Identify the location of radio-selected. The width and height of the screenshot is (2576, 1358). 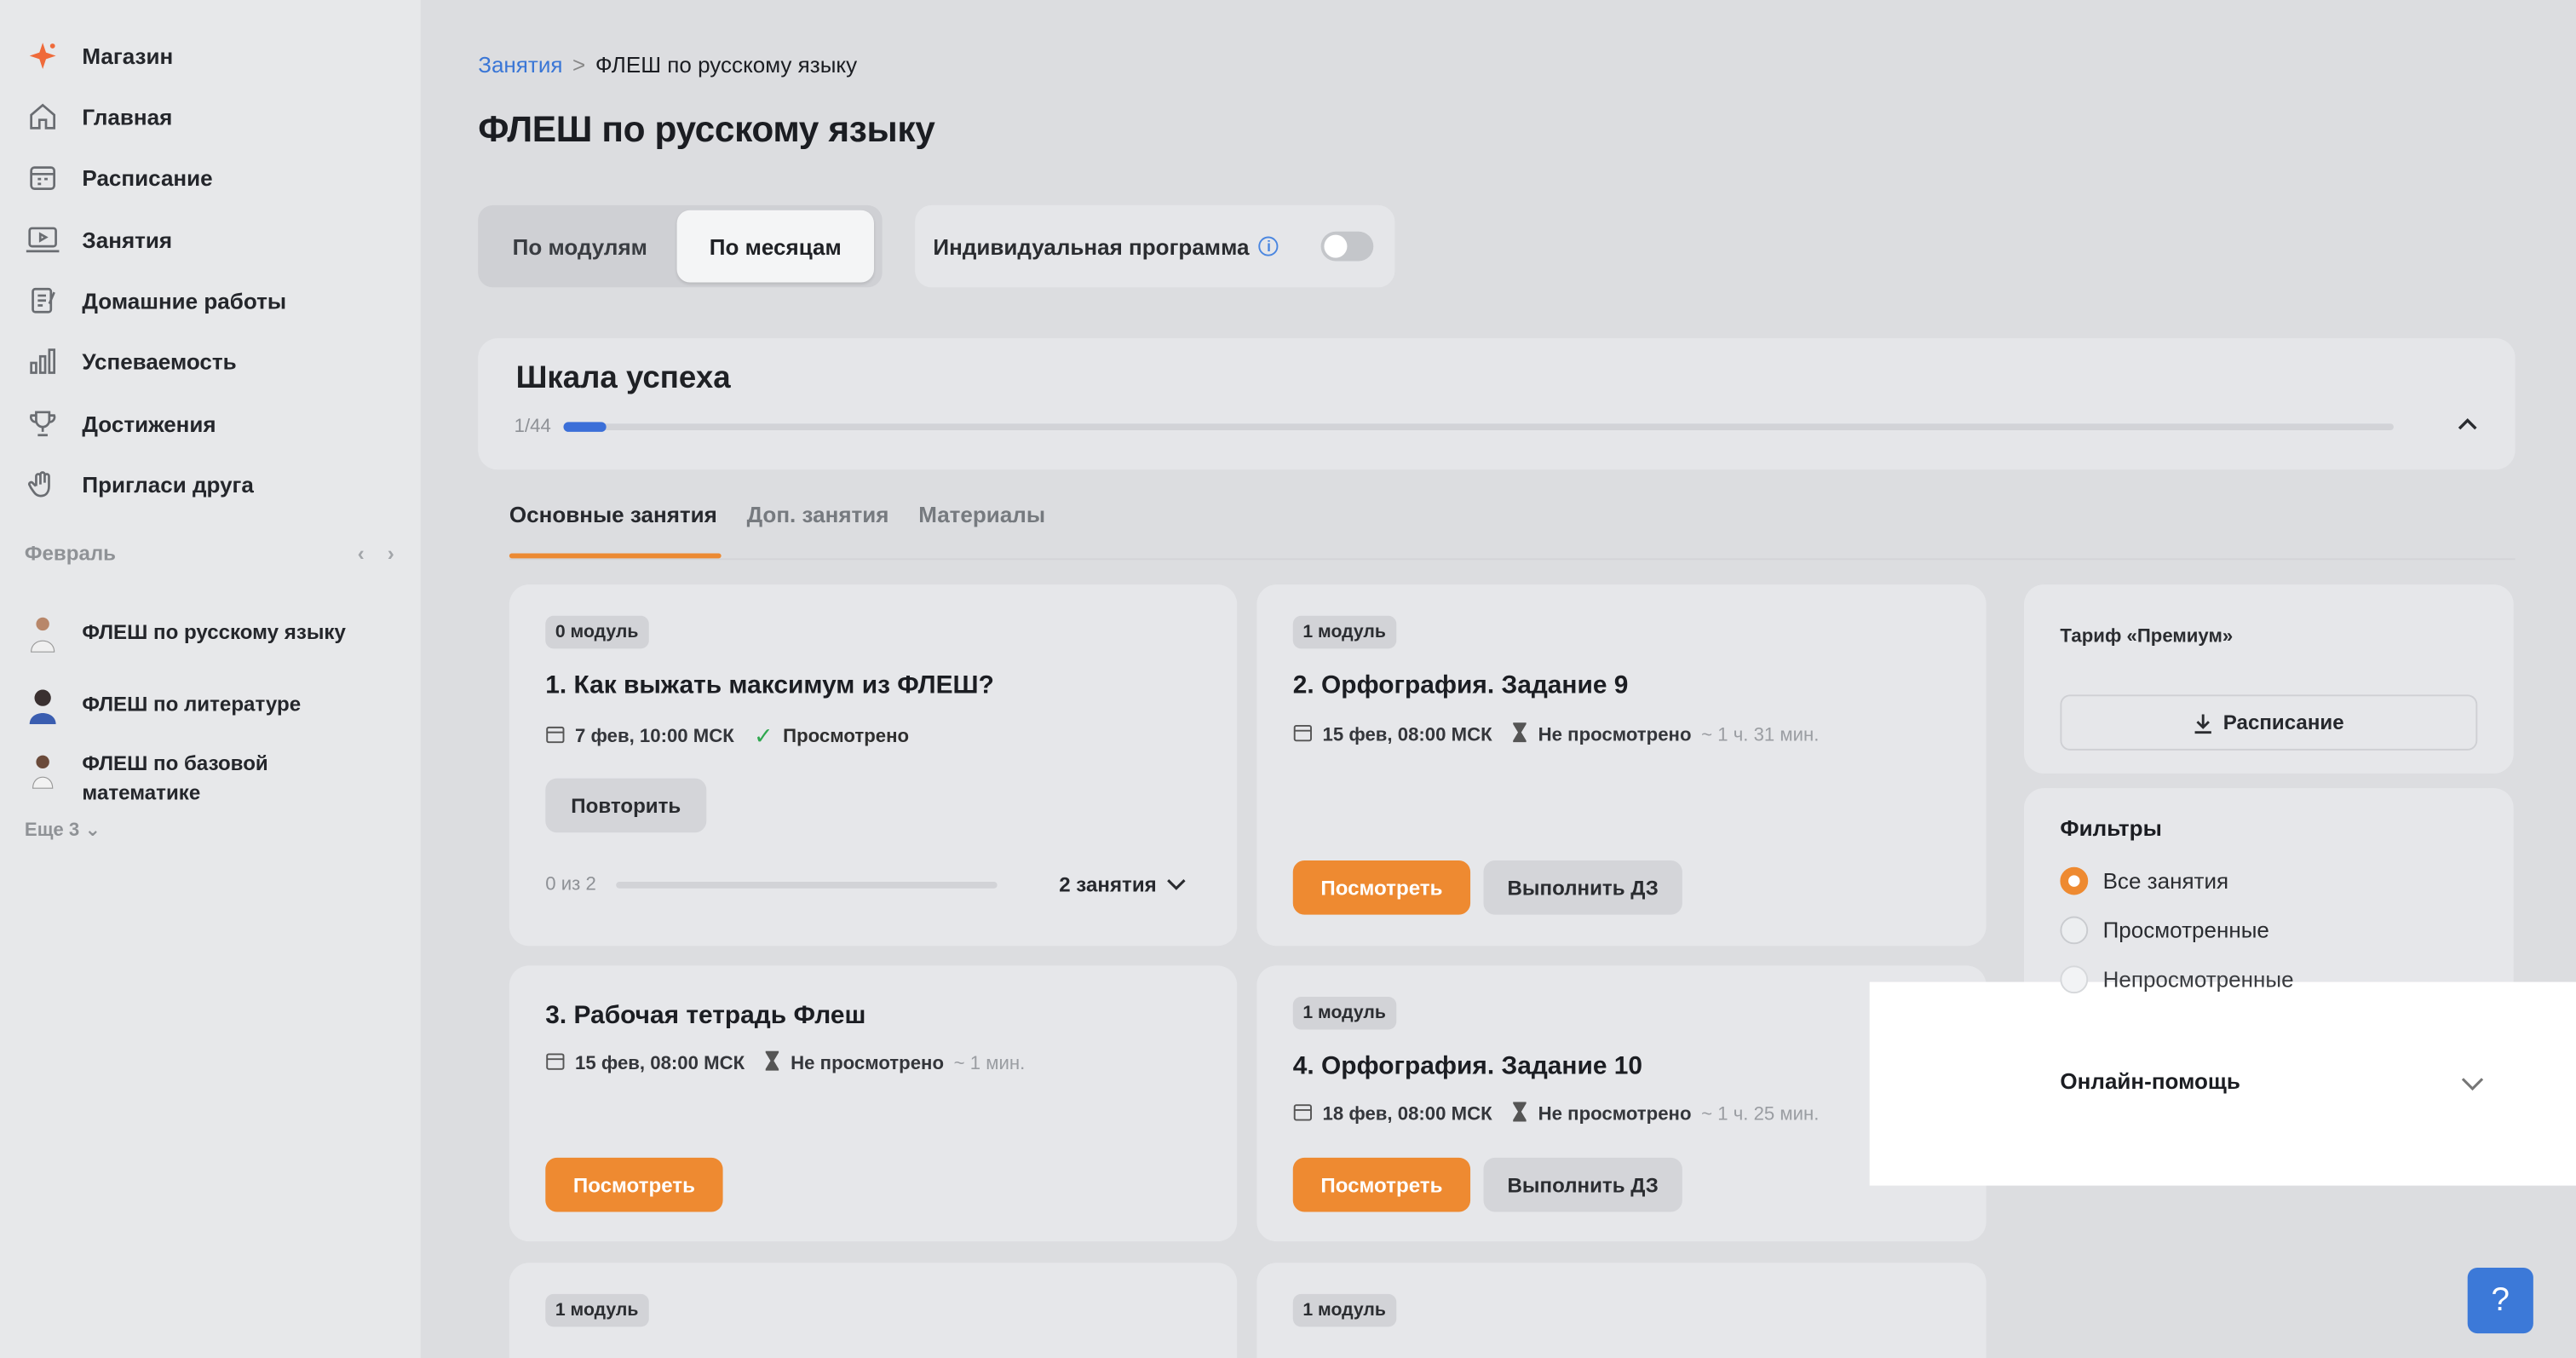
(2075, 881).